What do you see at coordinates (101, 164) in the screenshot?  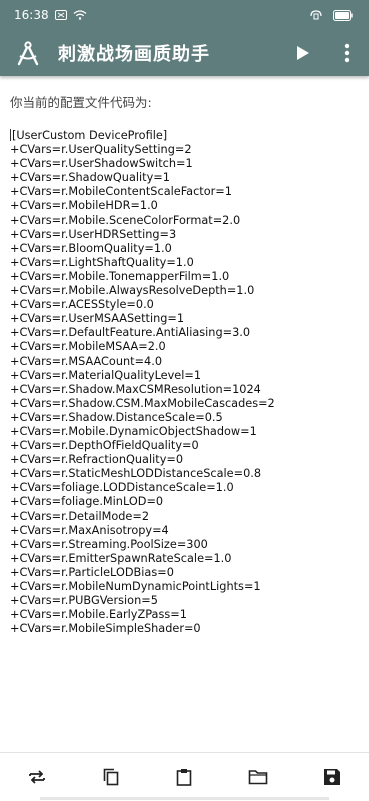 I see `config-line: +CVars=r.UserShadowSwitch=1` at bounding box center [101, 164].